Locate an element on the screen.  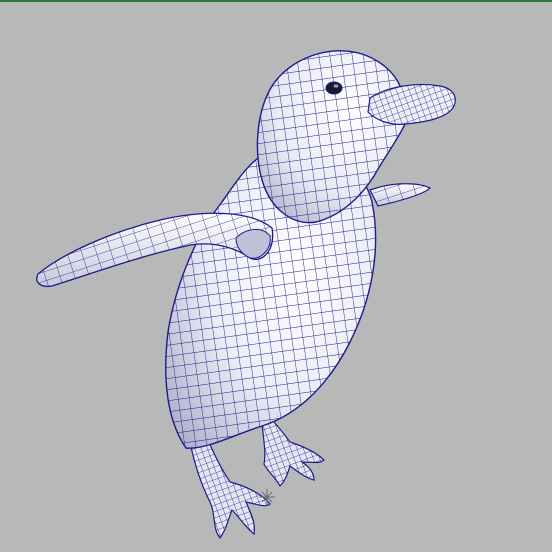
left-foot is located at coordinates (230, 489).